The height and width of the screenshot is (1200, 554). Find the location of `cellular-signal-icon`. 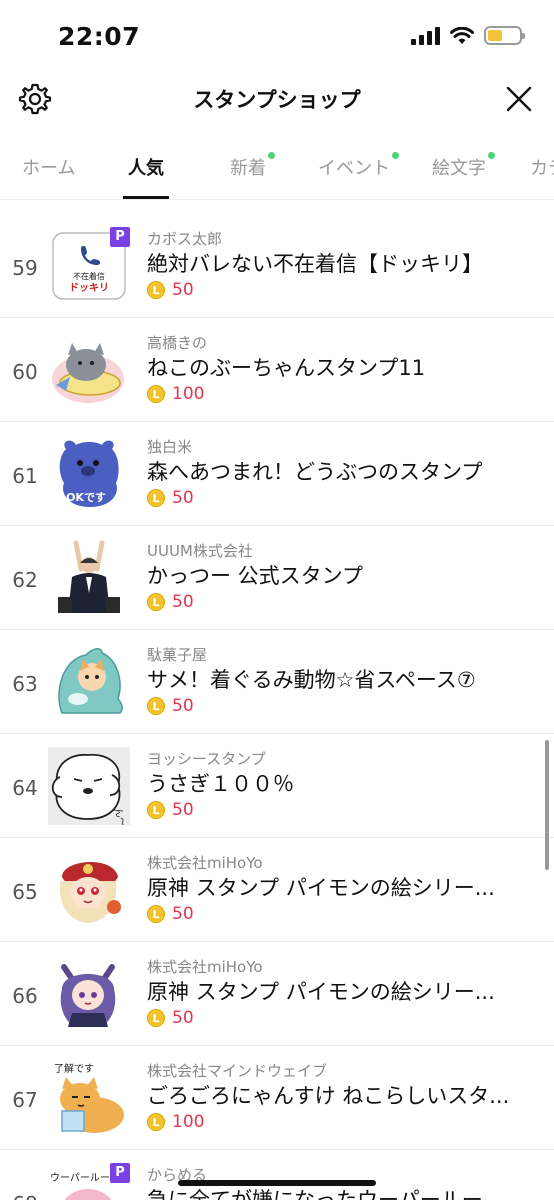

cellular-signal-icon is located at coordinates (425, 35).